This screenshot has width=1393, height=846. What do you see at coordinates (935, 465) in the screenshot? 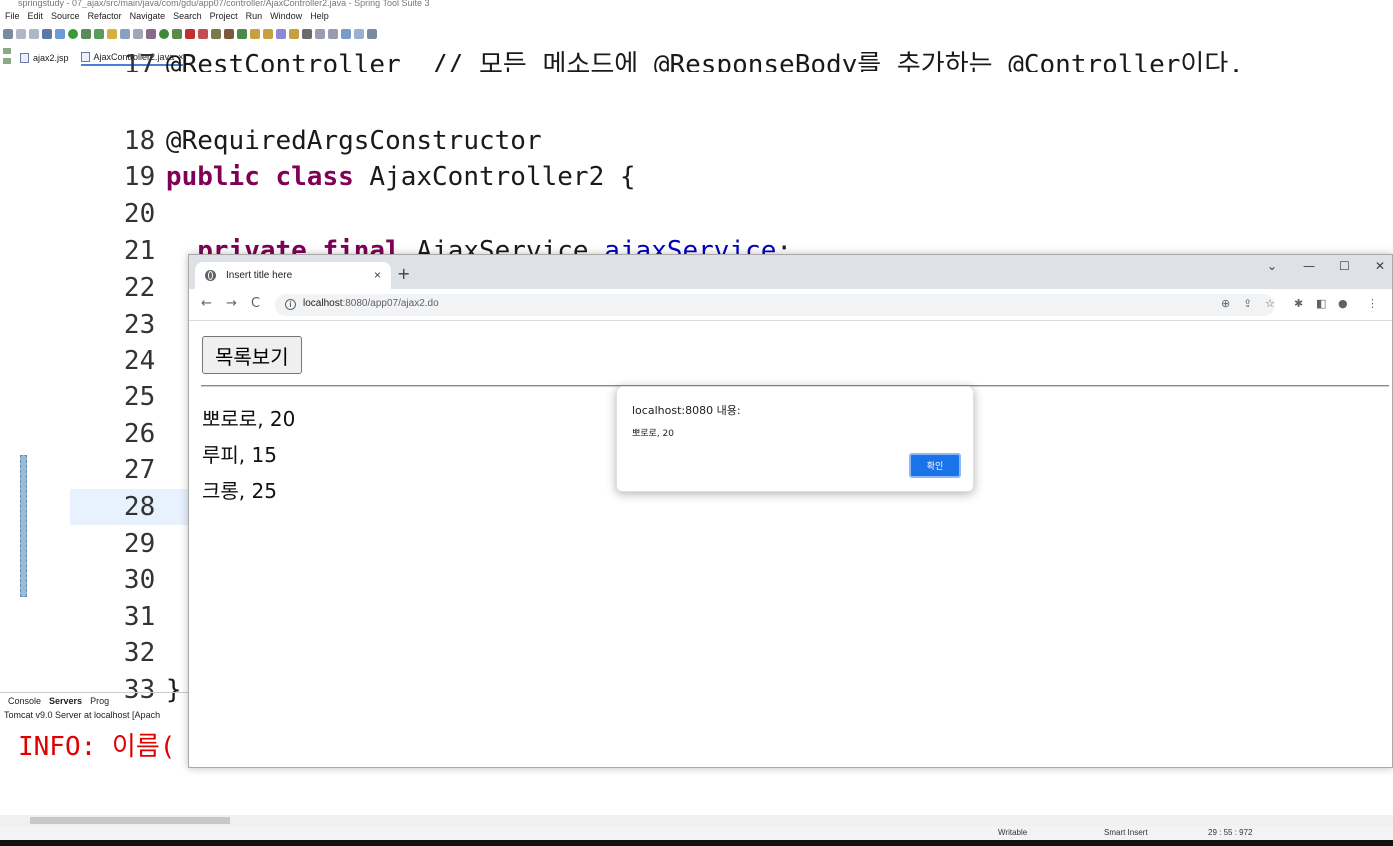
I see `alert-ok-button: 확인` at bounding box center [935, 465].